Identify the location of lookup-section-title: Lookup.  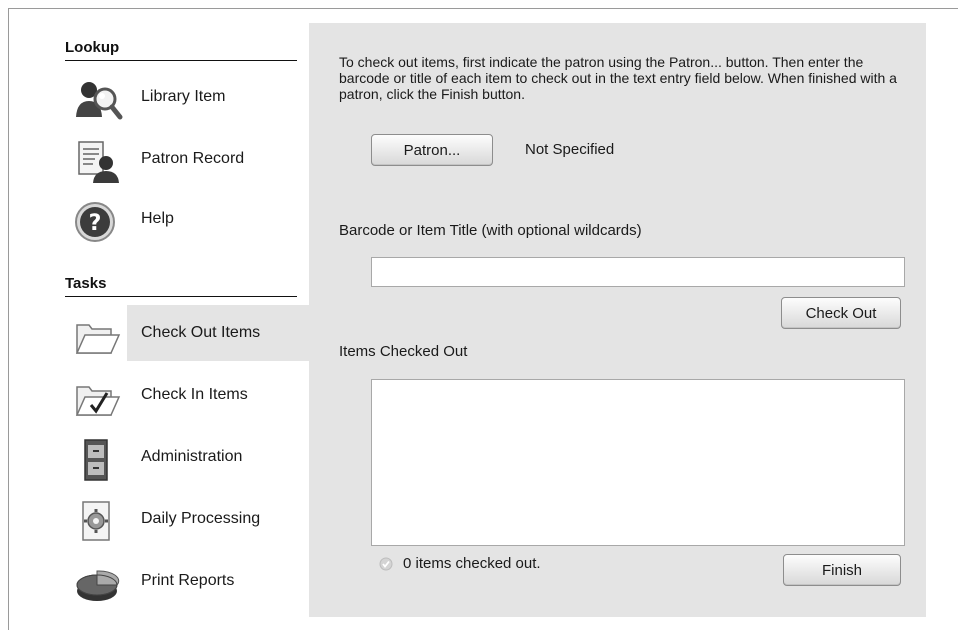
(92, 47).